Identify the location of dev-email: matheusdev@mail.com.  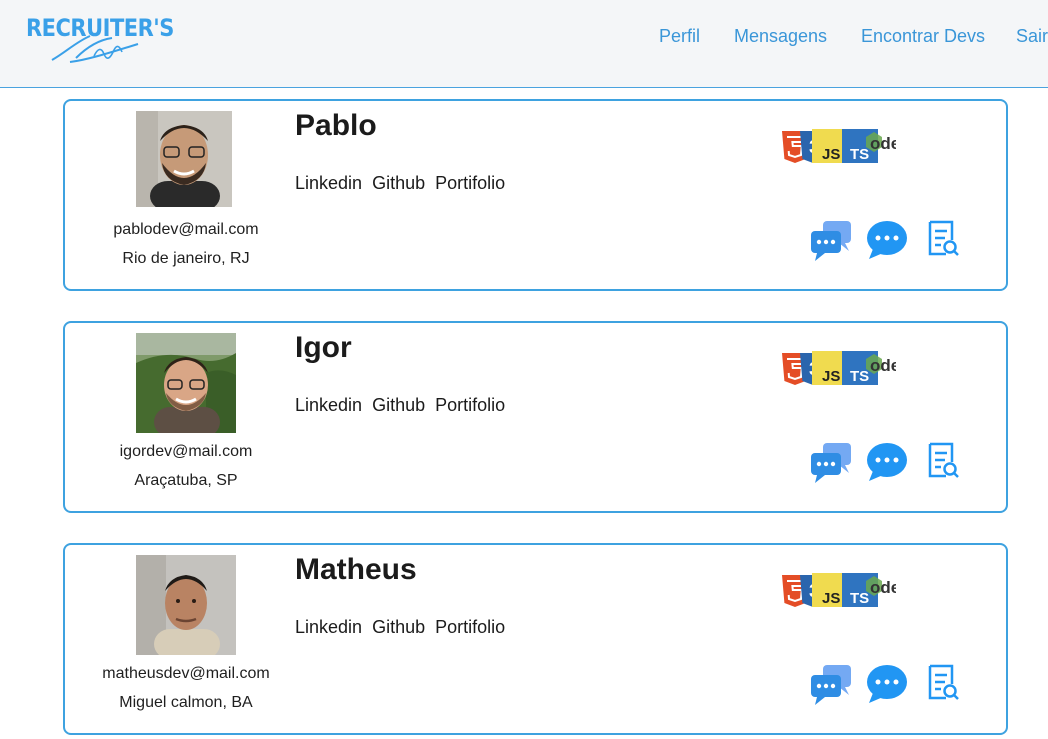
(186, 673).